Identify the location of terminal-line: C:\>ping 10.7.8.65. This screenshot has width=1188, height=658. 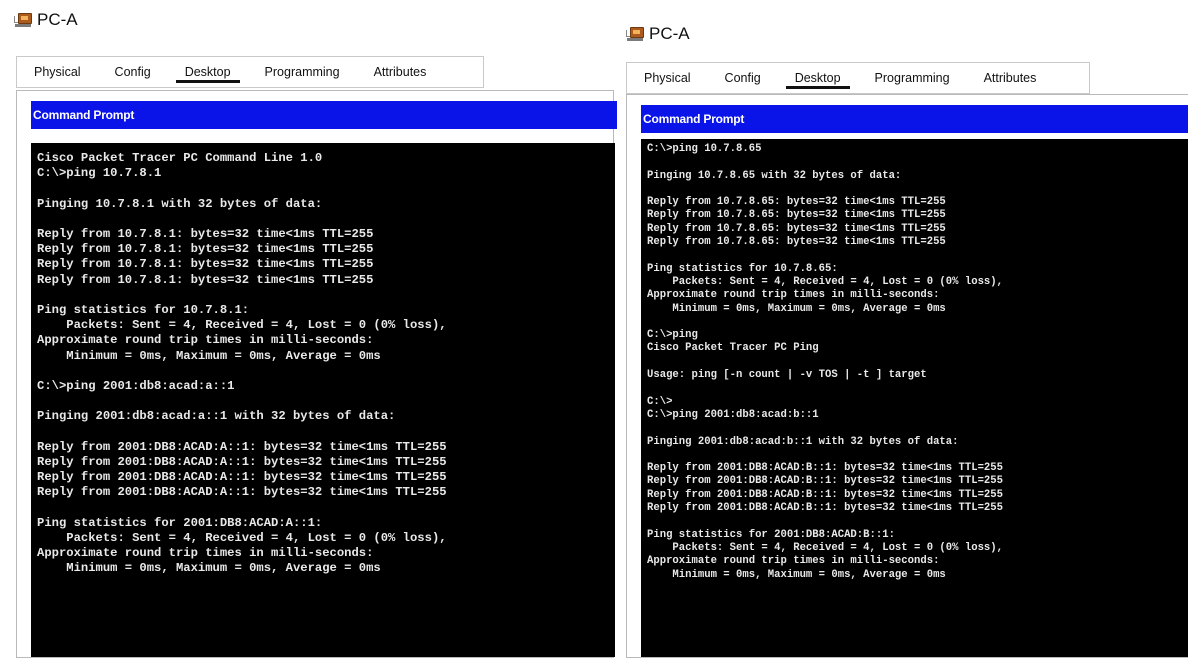
(704, 149).